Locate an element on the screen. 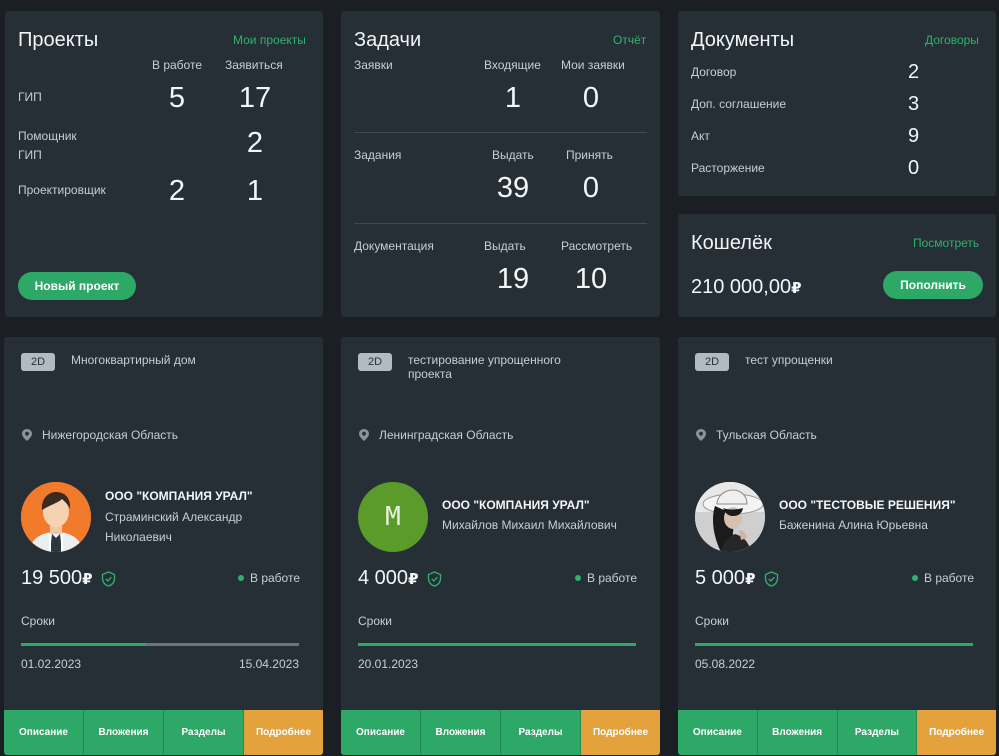  doc-value-act: 9 is located at coordinates (913, 136).